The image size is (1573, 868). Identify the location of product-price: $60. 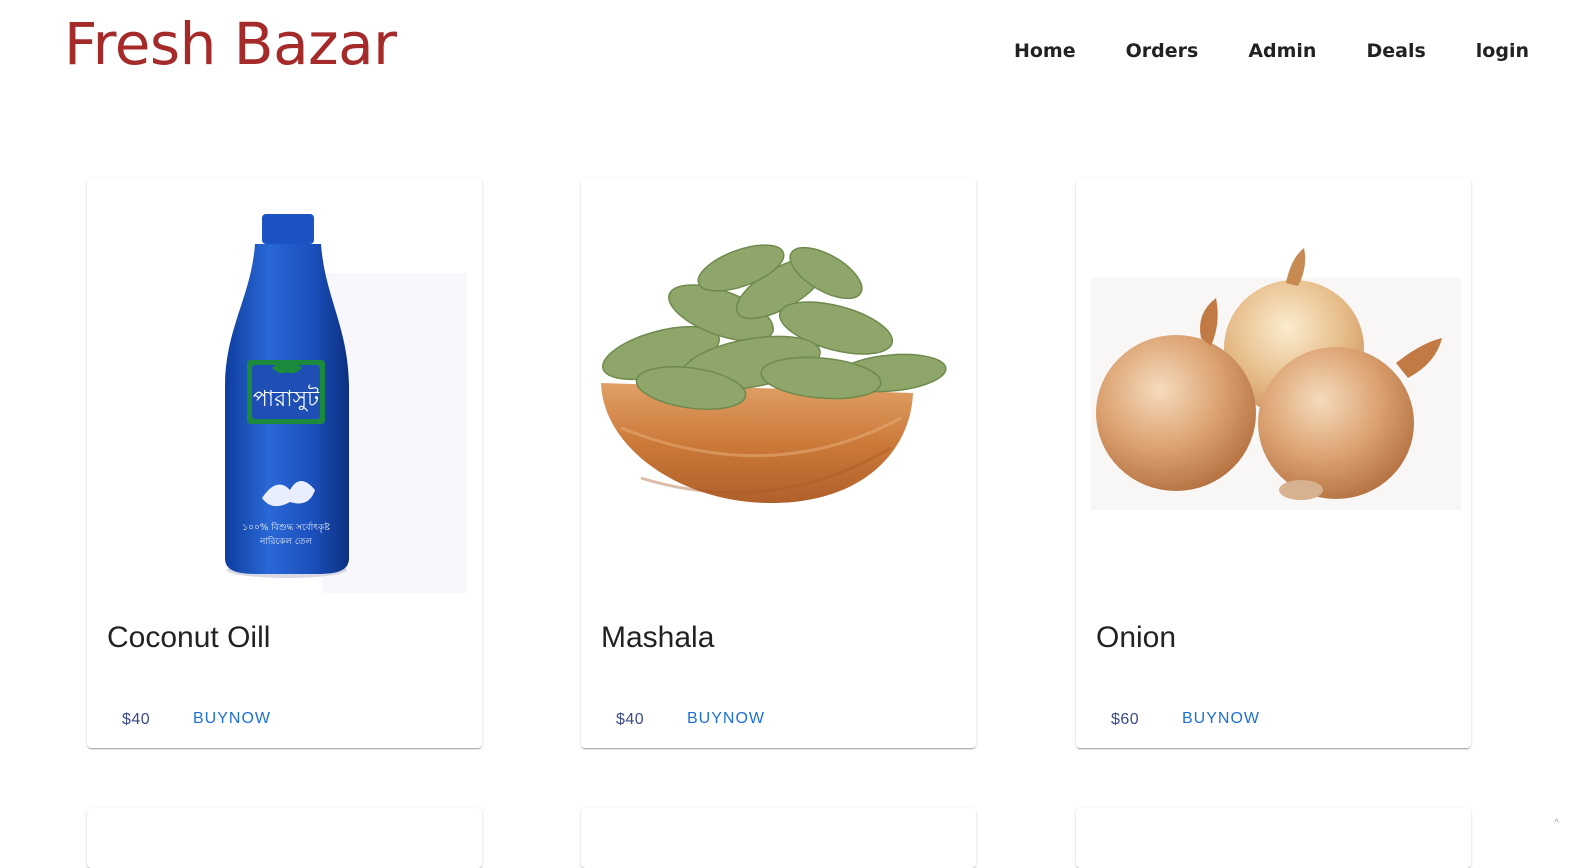
(1125, 719).